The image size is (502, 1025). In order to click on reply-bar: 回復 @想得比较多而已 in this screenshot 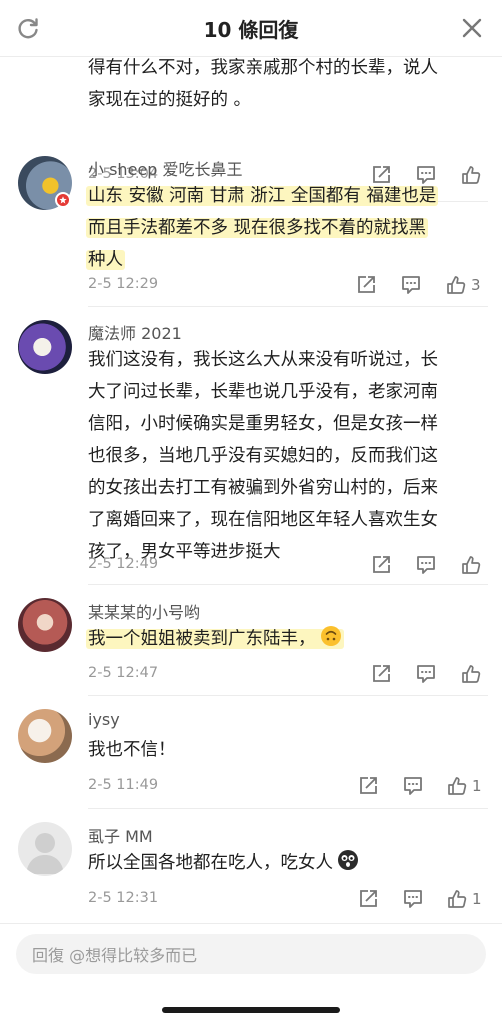, I will do `click(251, 974)`.